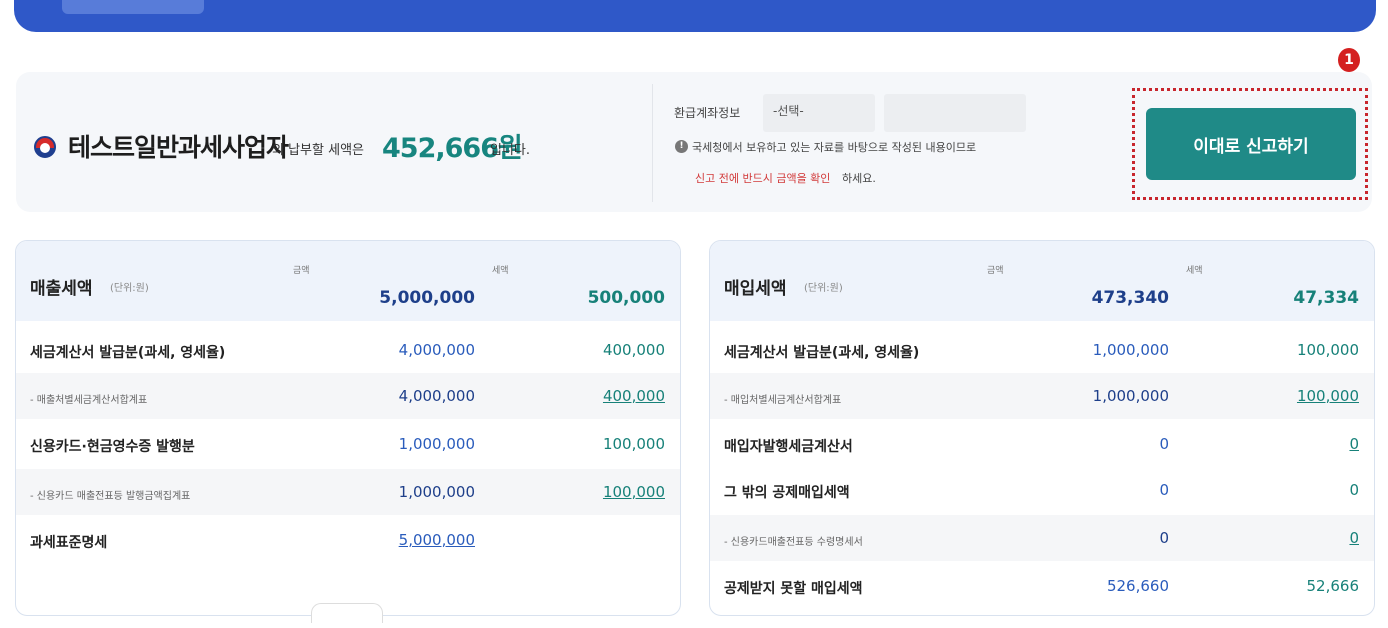 This screenshot has width=1388, height=628. Describe the element at coordinates (61, 289) in the screenshot. I see `sales-tax-title: 매출세액` at that location.